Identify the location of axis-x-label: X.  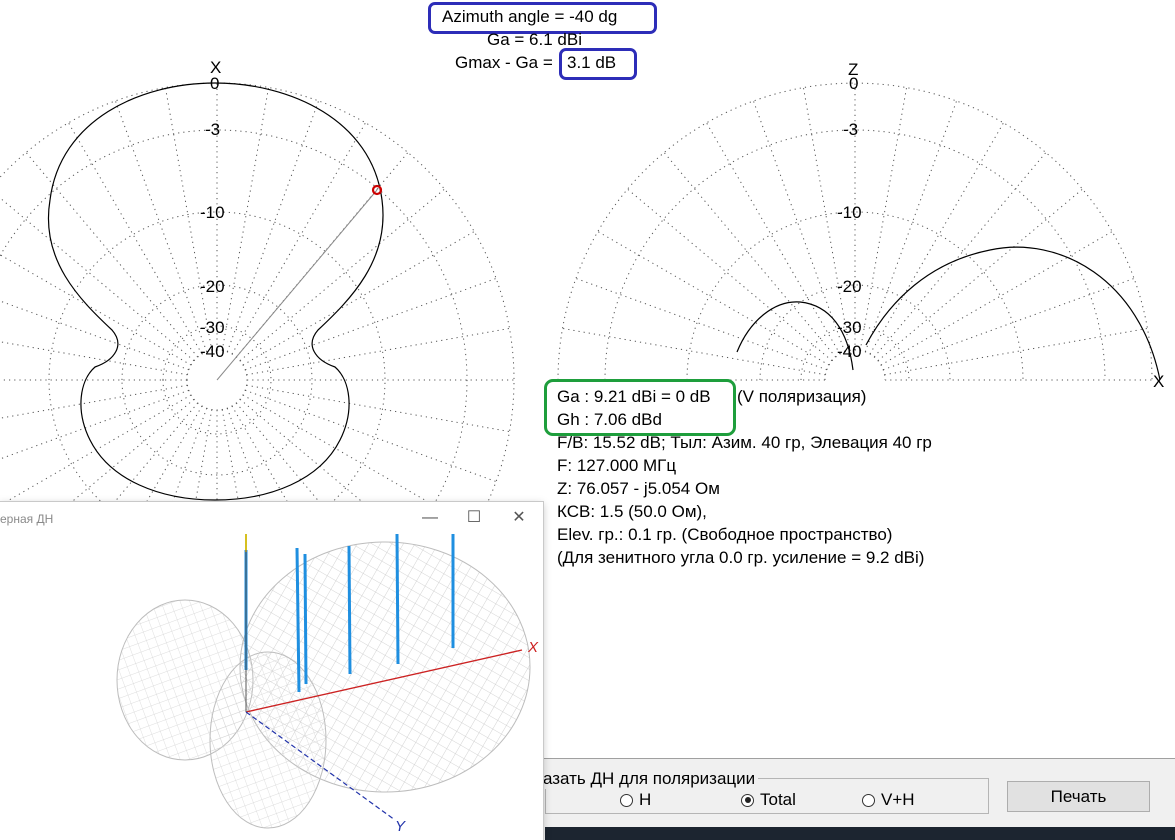
(533, 647).